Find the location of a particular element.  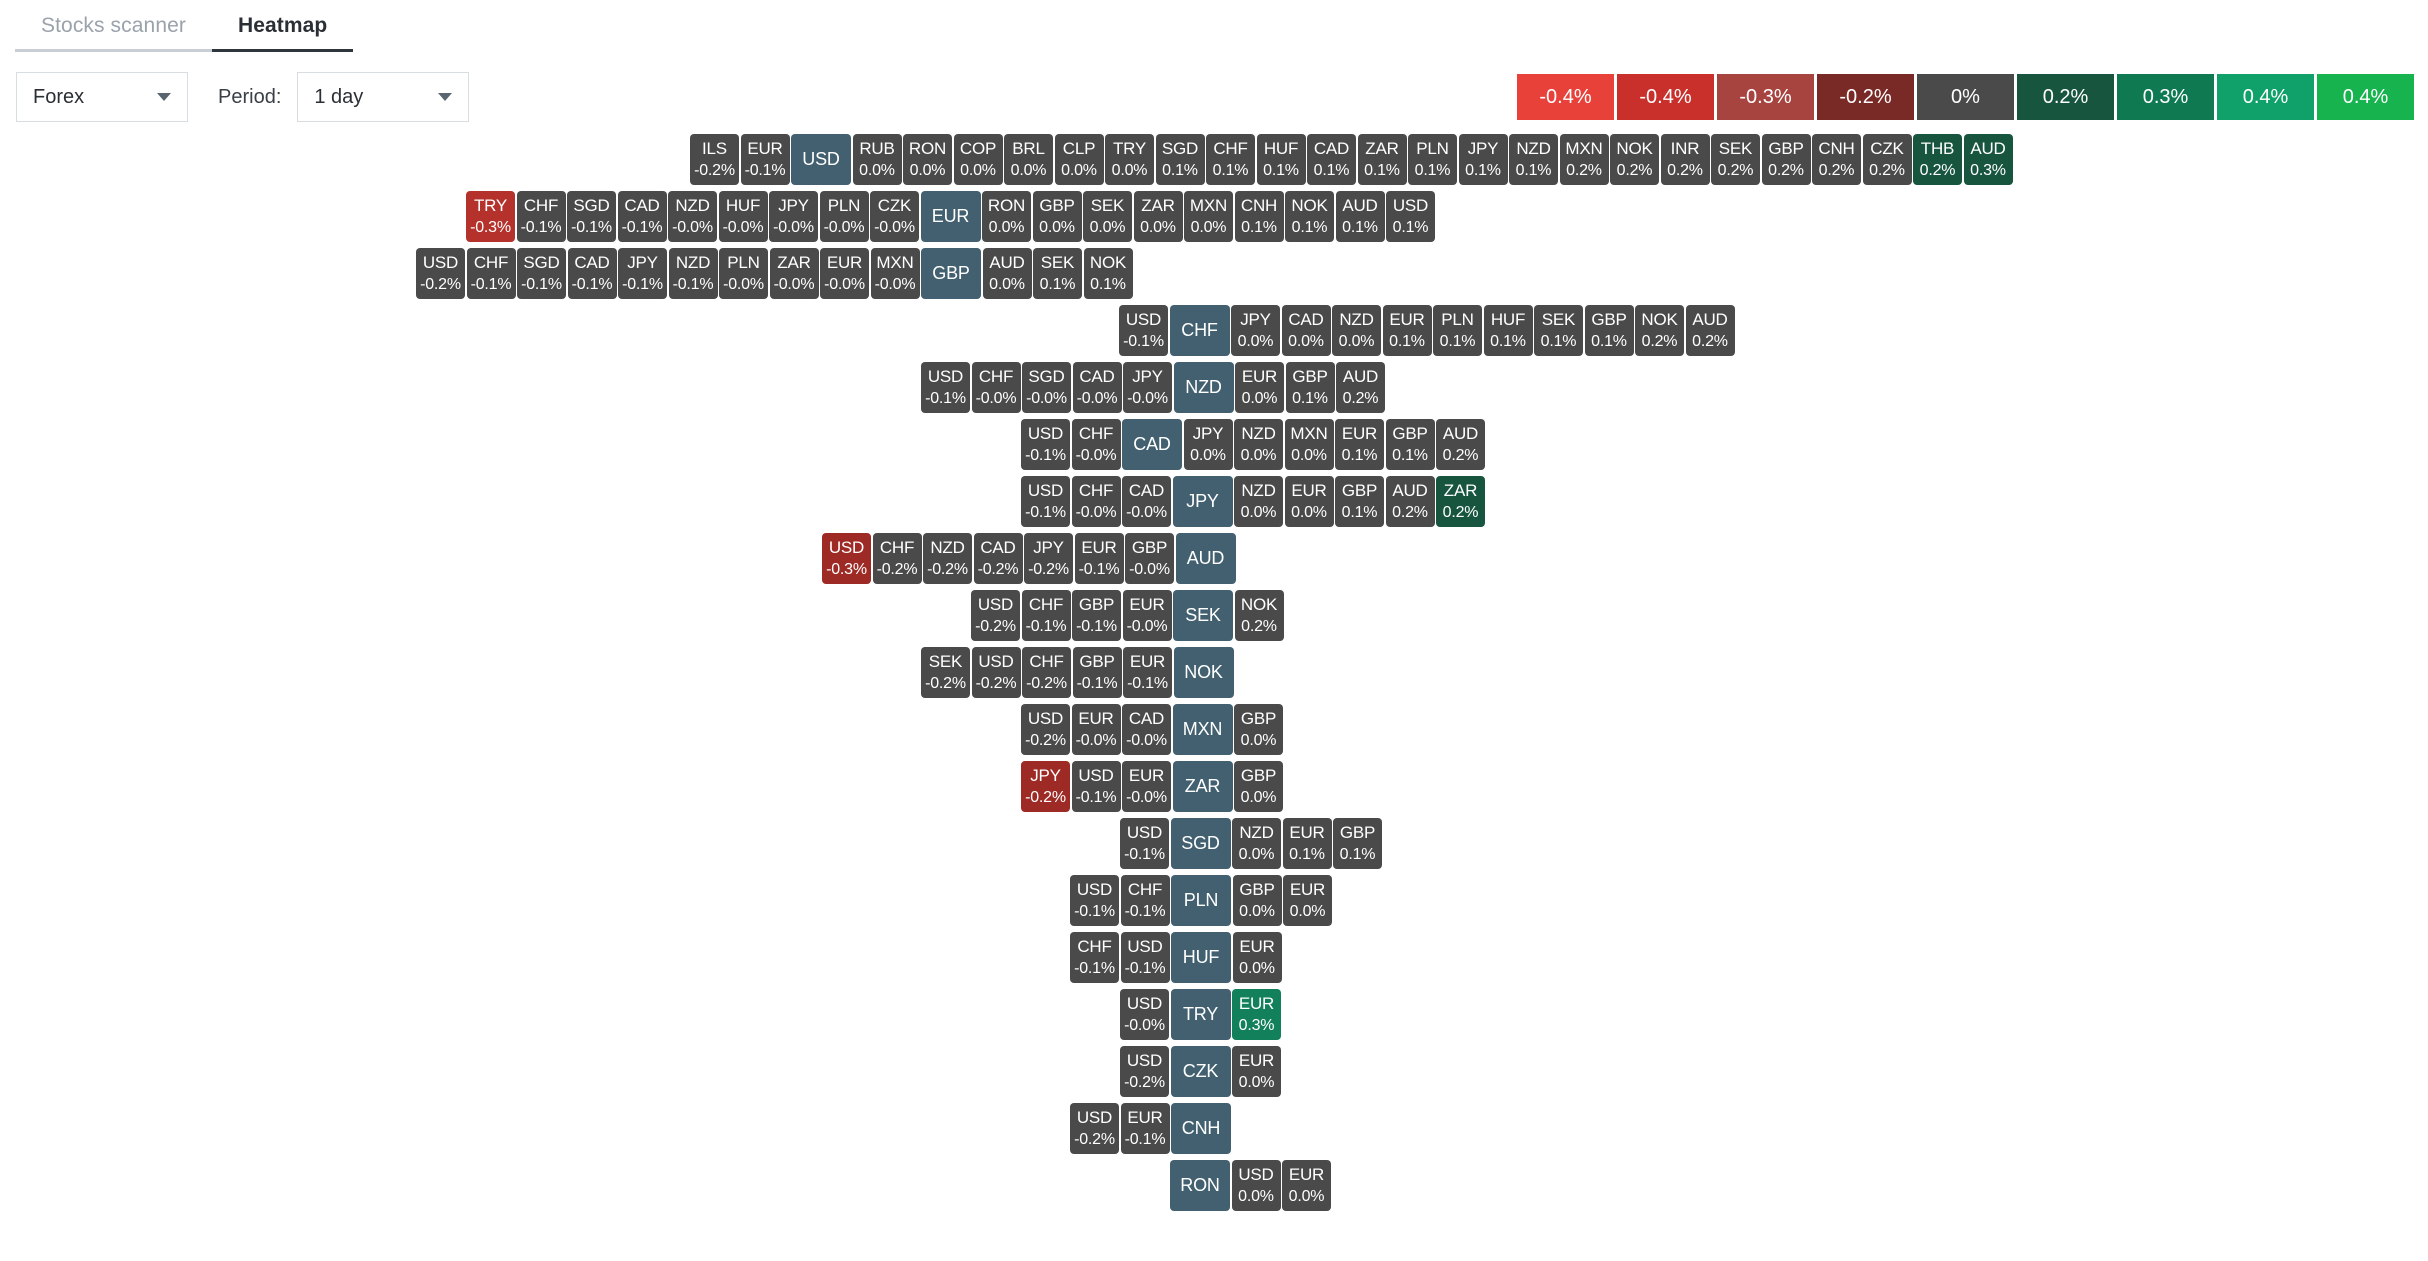

heatmap-cell: NZD -0.0% is located at coordinates (692, 216).